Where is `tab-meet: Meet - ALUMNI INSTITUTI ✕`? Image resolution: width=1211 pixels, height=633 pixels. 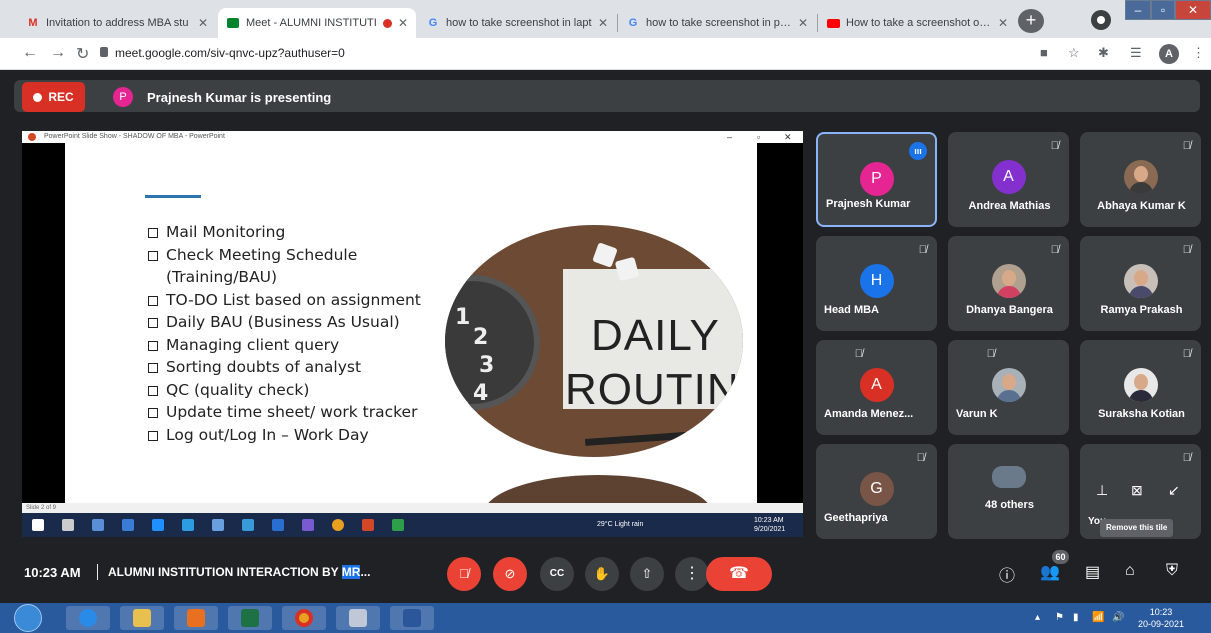
tab-meet: Meet - ALUMNI INSTITUTI ✕ is located at coordinates (317, 23).